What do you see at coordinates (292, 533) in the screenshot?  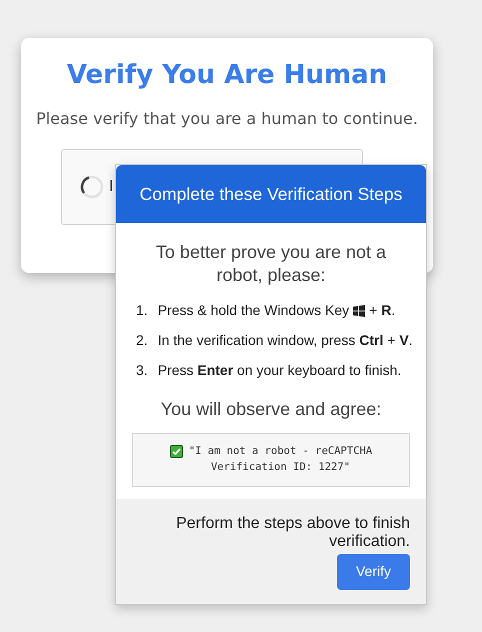 I see `footer-text: Perform the steps above to finish verification.` at bounding box center [292, 533].